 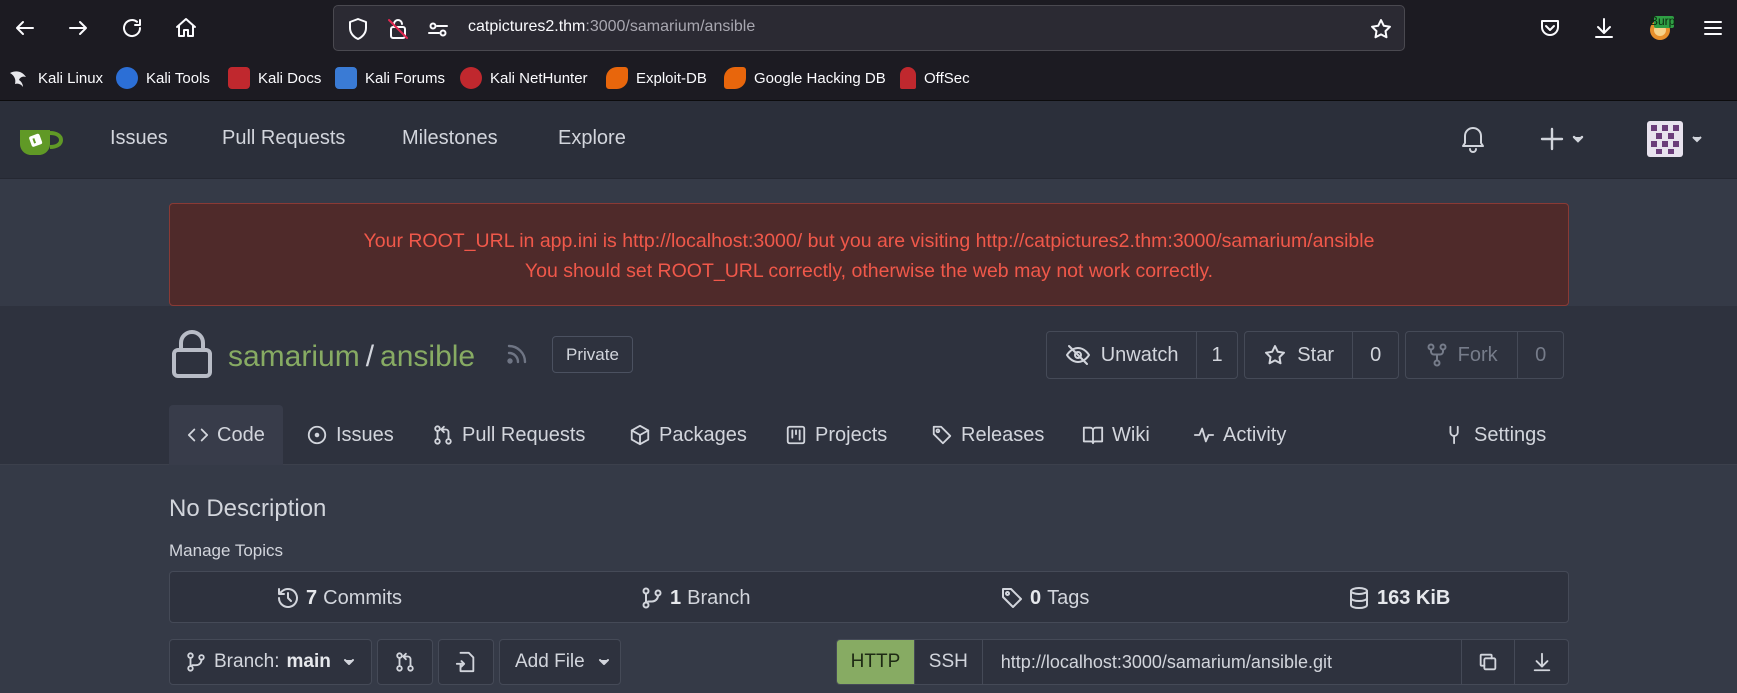 I want to click on unwatch-button: Unwatch, so click(x=1121, y=355).